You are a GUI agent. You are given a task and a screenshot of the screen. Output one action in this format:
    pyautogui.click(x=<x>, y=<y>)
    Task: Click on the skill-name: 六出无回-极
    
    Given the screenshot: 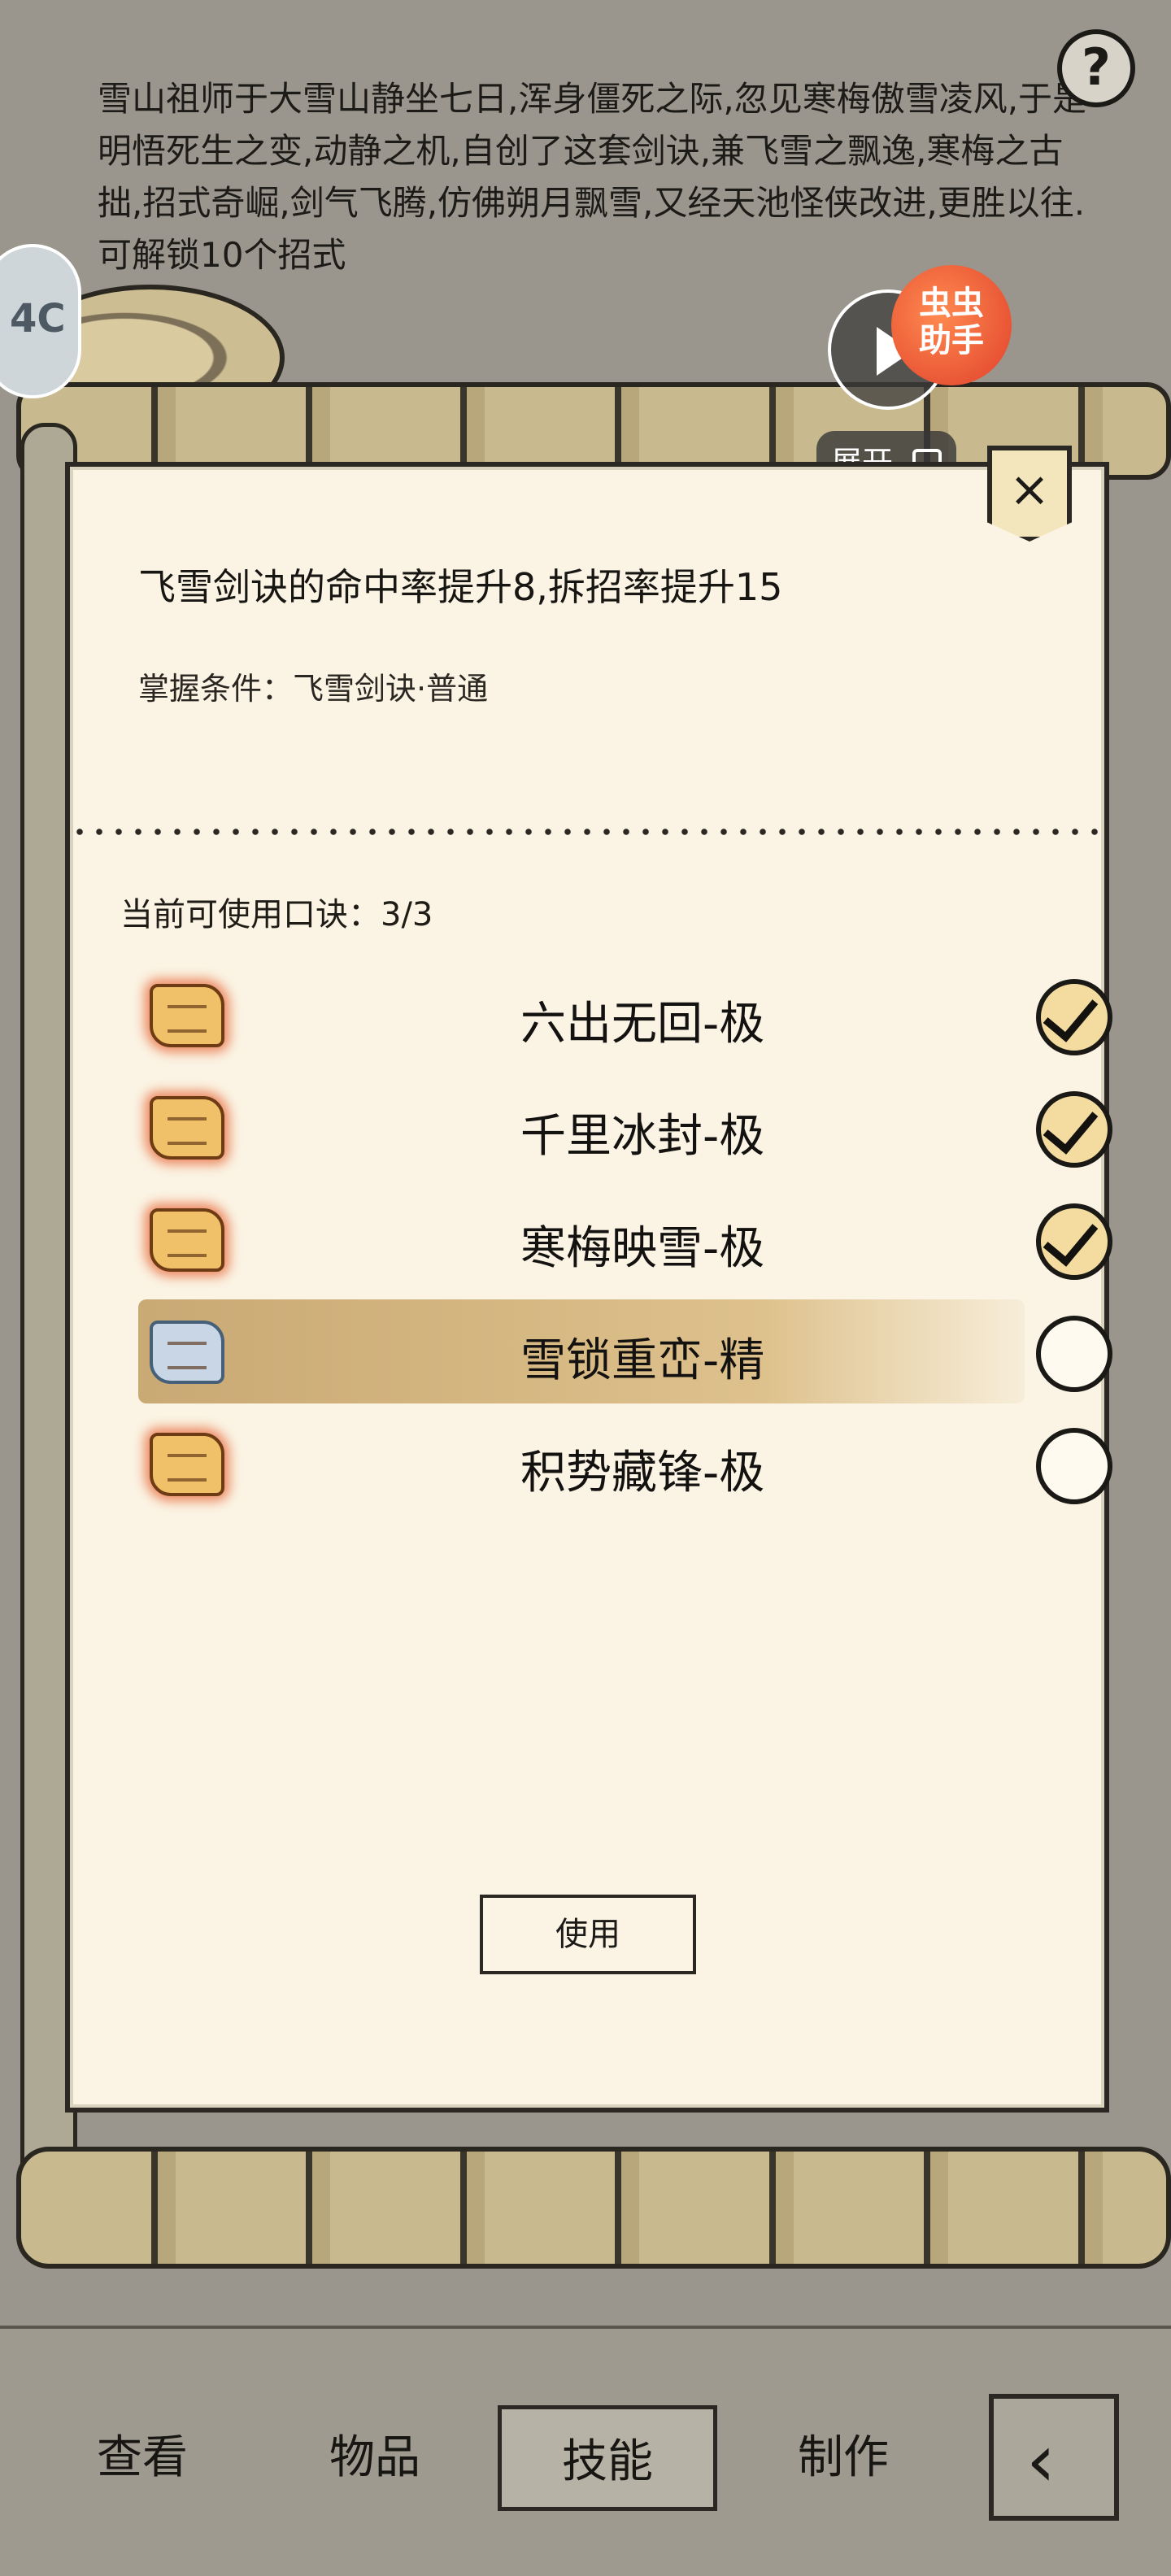 What is the action you would take?
    pyautogui.click(x=643, y=1025)
    